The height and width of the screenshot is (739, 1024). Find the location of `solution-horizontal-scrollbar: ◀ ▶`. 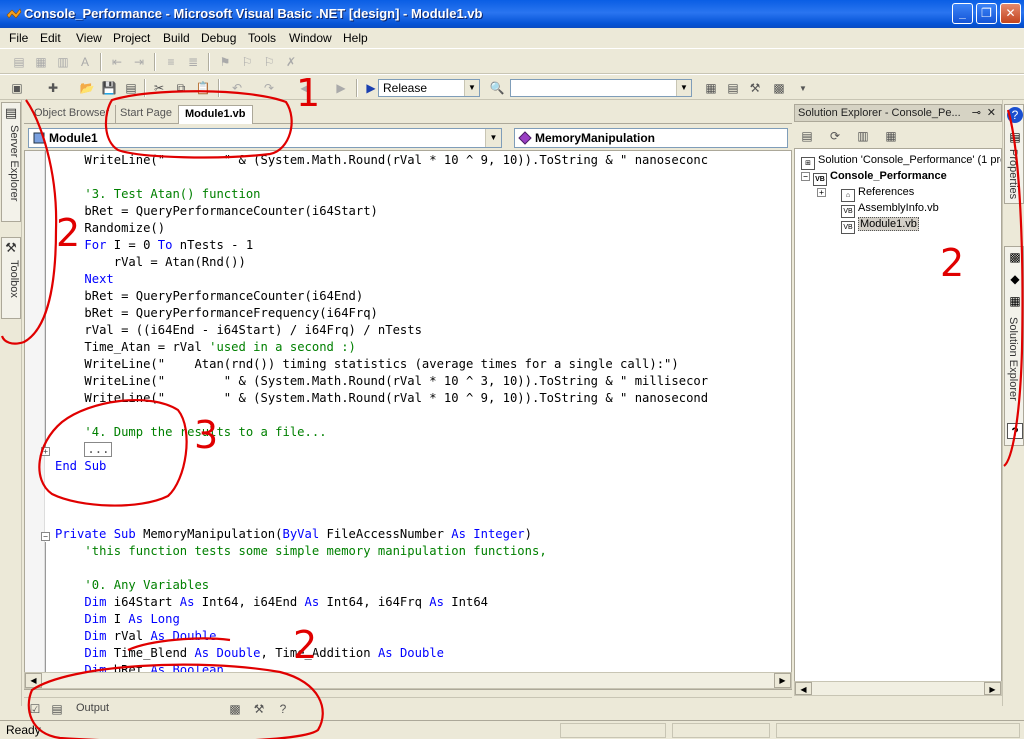

solution-horizontal-scrollbar: ◀ ▶ is located at coordinates (898, 688).